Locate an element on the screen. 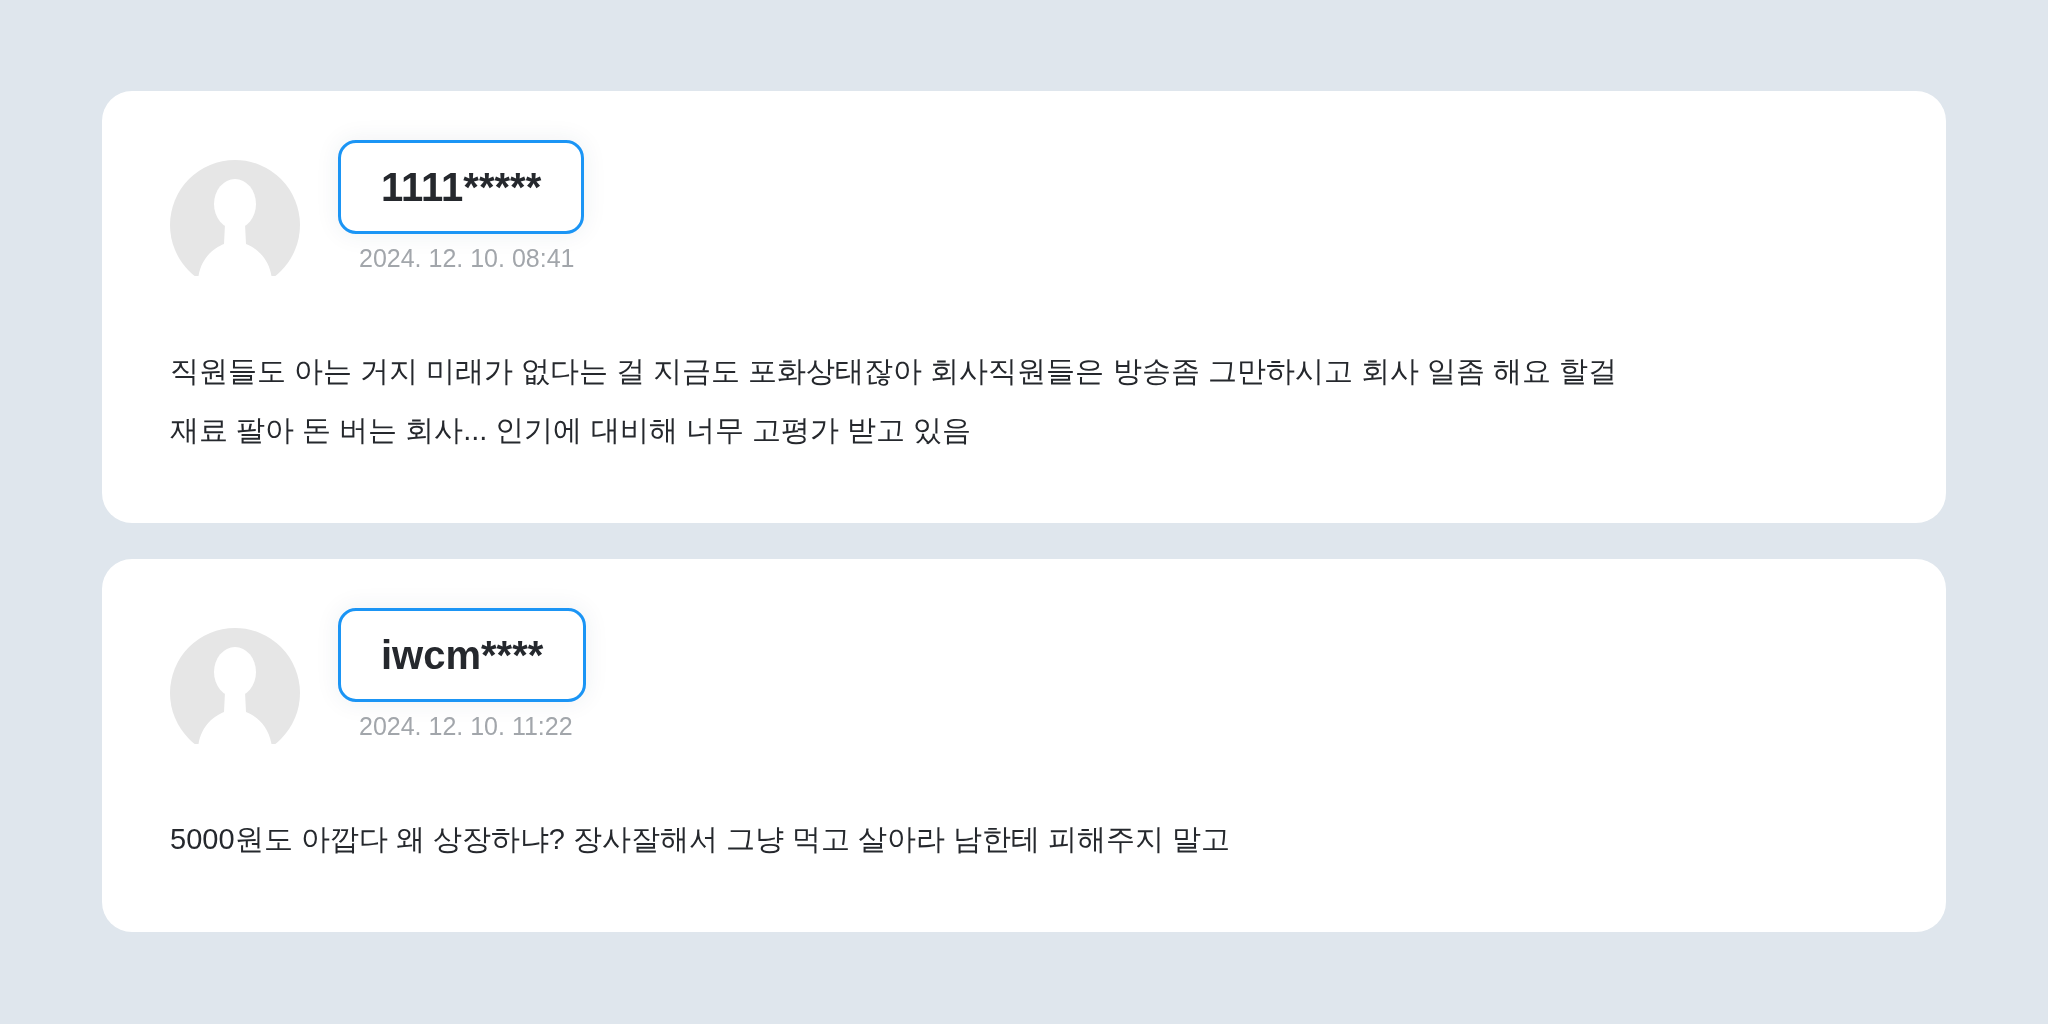  username-badge: iwcm**** is located at coordinates (462, 655).